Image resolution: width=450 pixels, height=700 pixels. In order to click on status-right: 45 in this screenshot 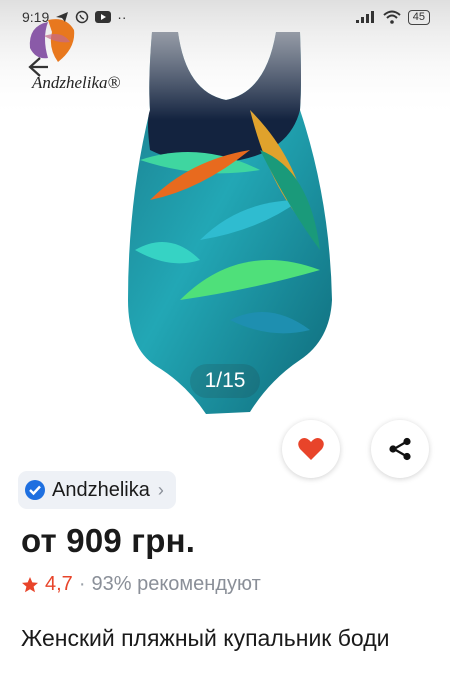, I will do `click(392, 17)`.